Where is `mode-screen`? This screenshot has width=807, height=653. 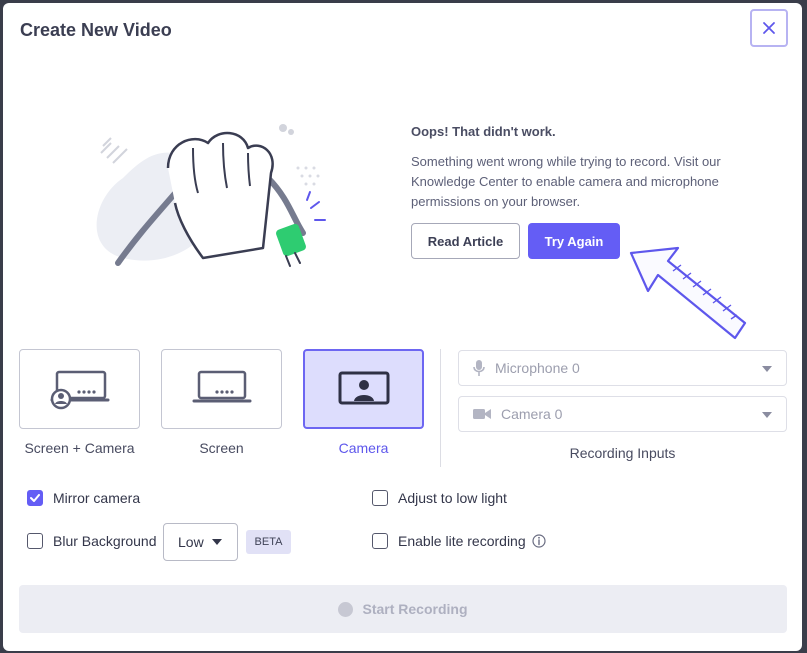 mode-screen is located at coordinates (221, 389).